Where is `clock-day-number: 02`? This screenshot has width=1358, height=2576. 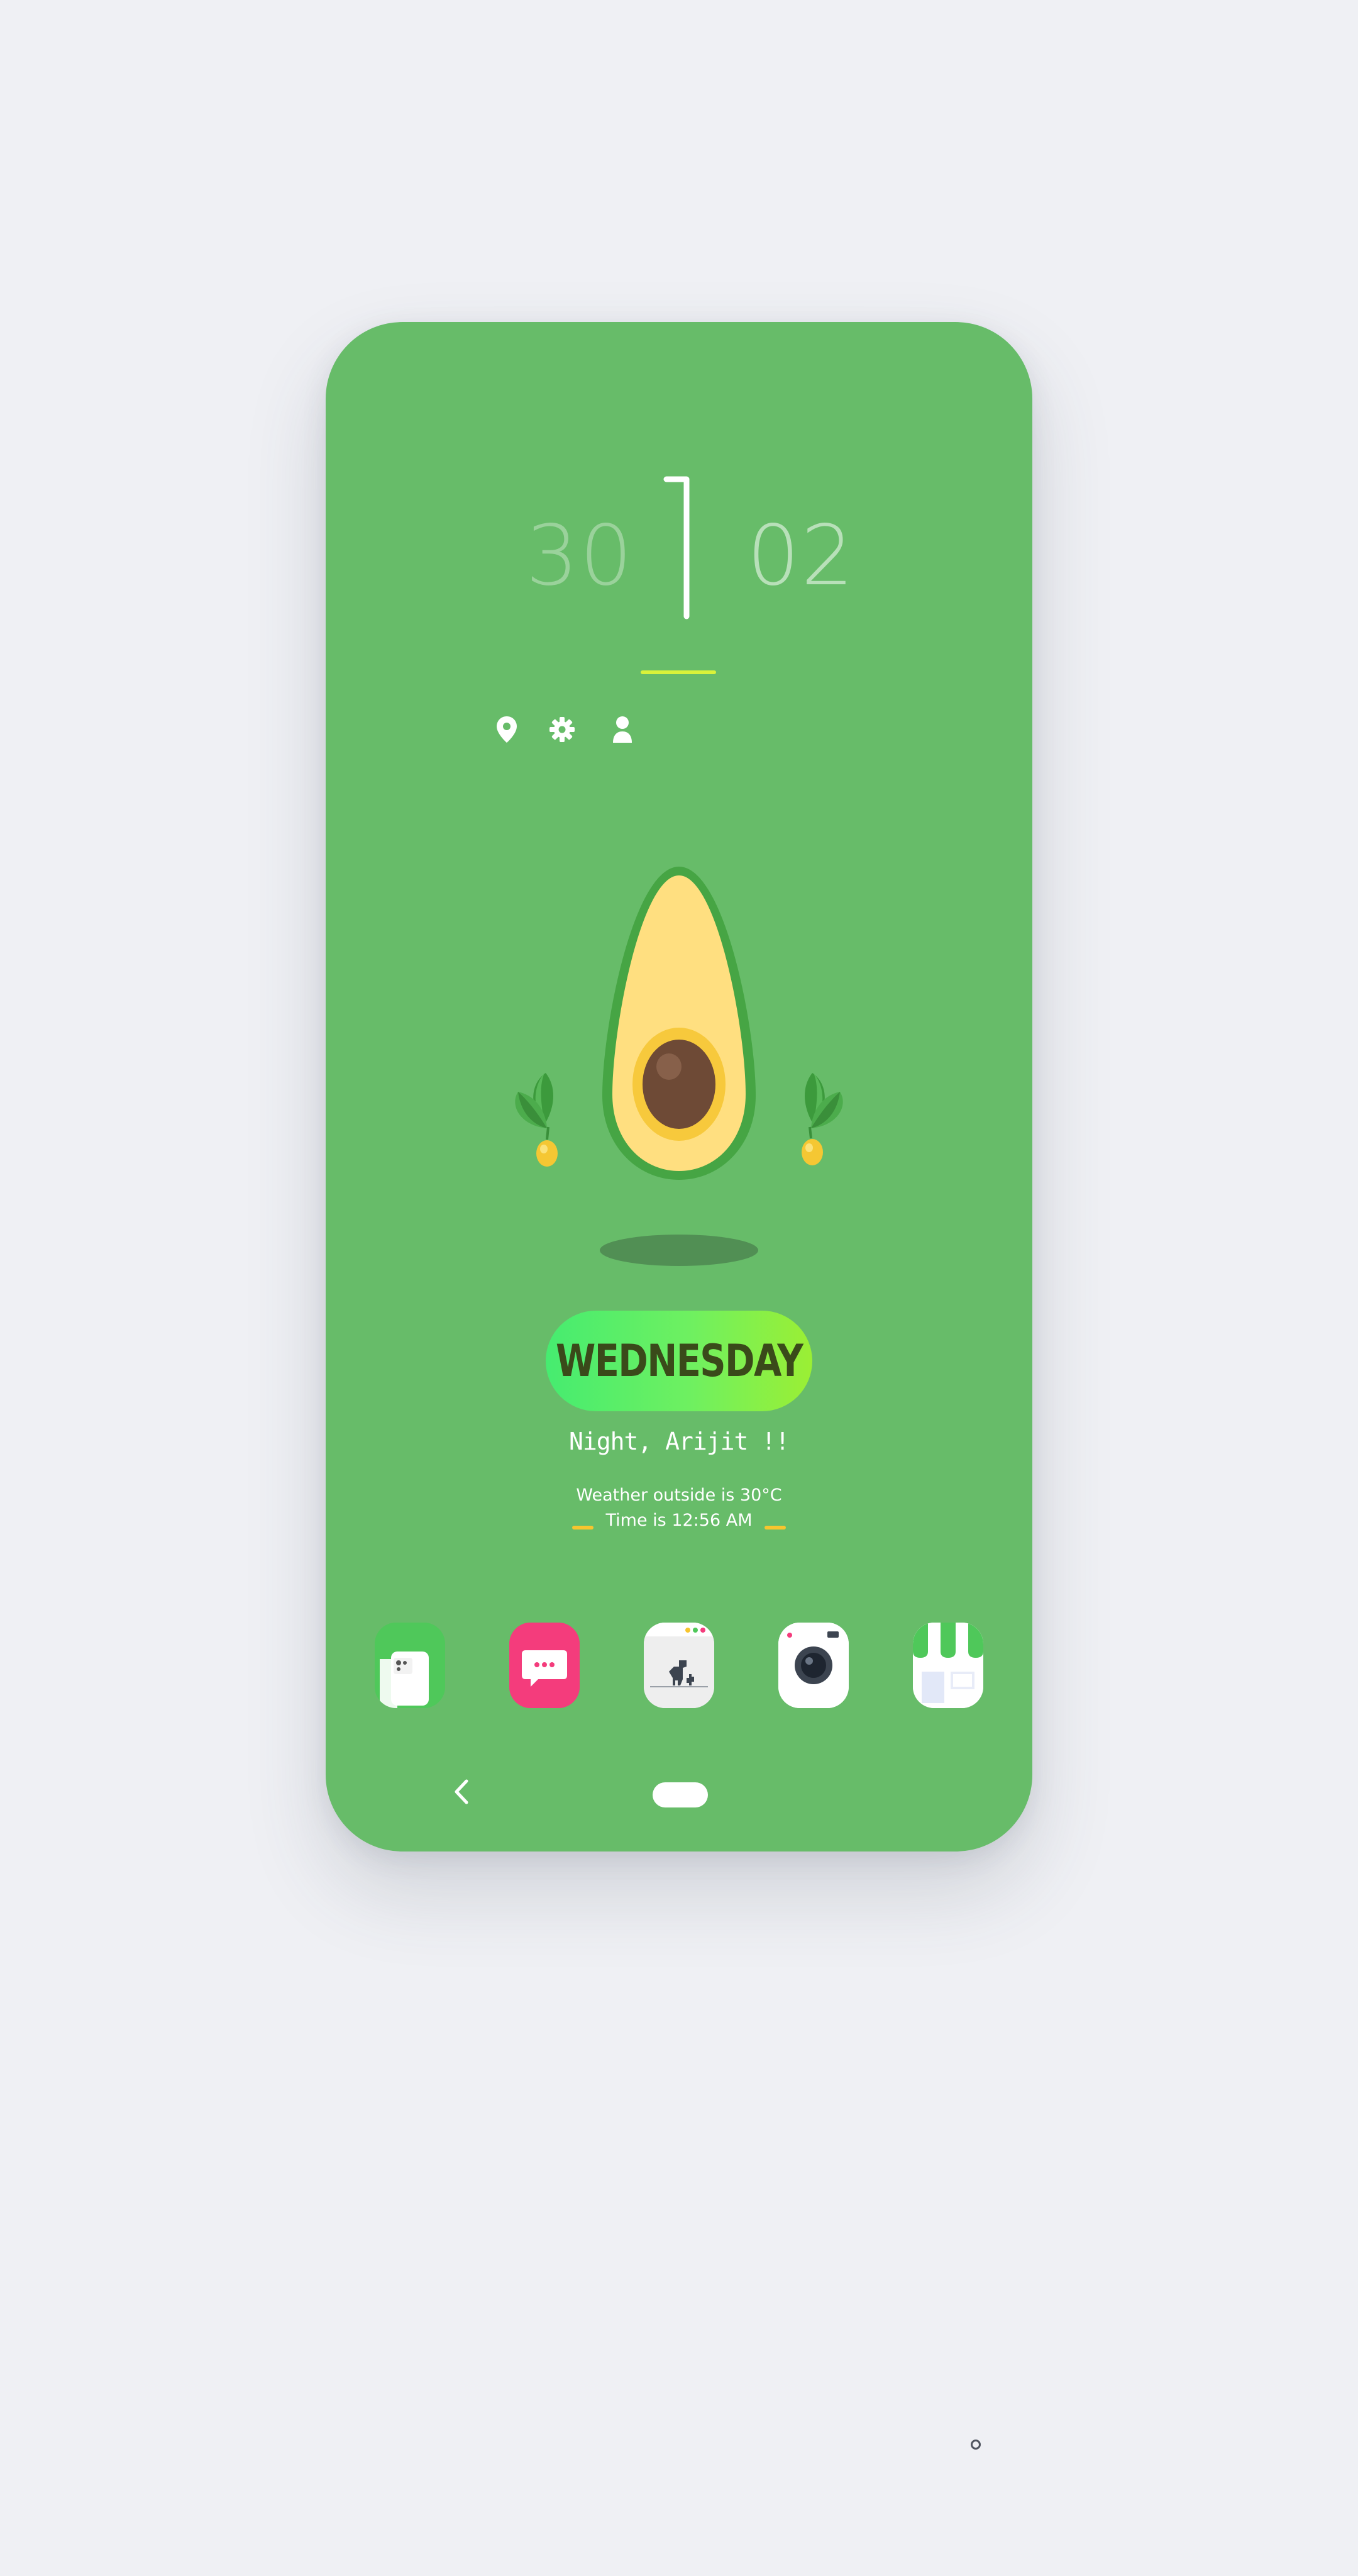 clock-day-number: 02 is located at coordinates (801, 556).